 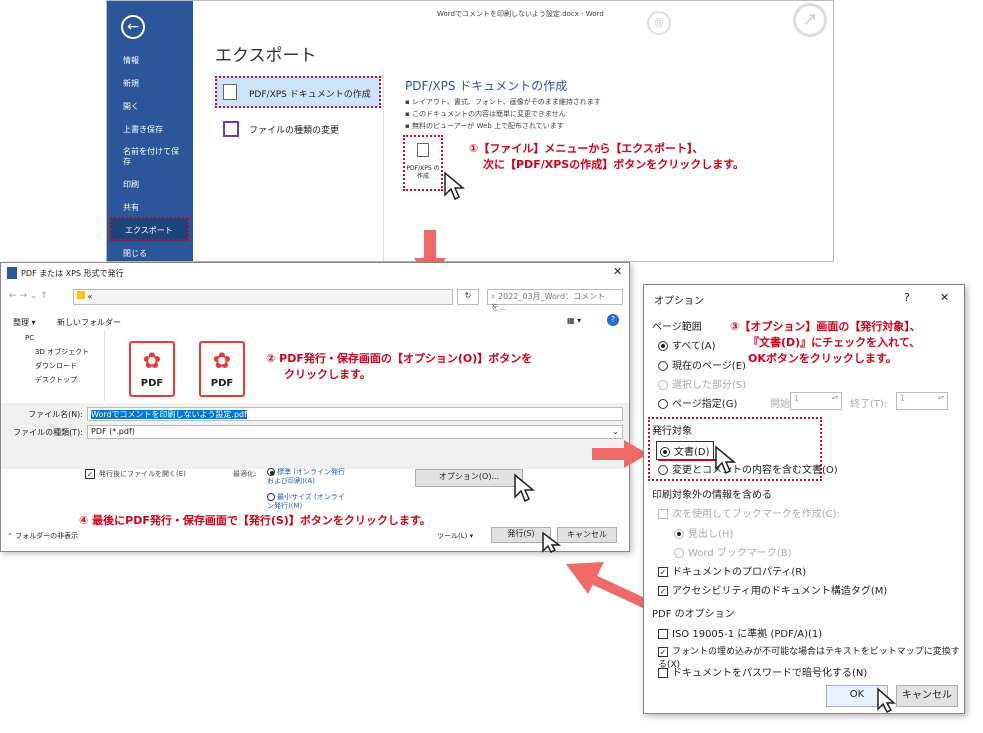 I want to click on document-icon, so click(x=230, y=92).